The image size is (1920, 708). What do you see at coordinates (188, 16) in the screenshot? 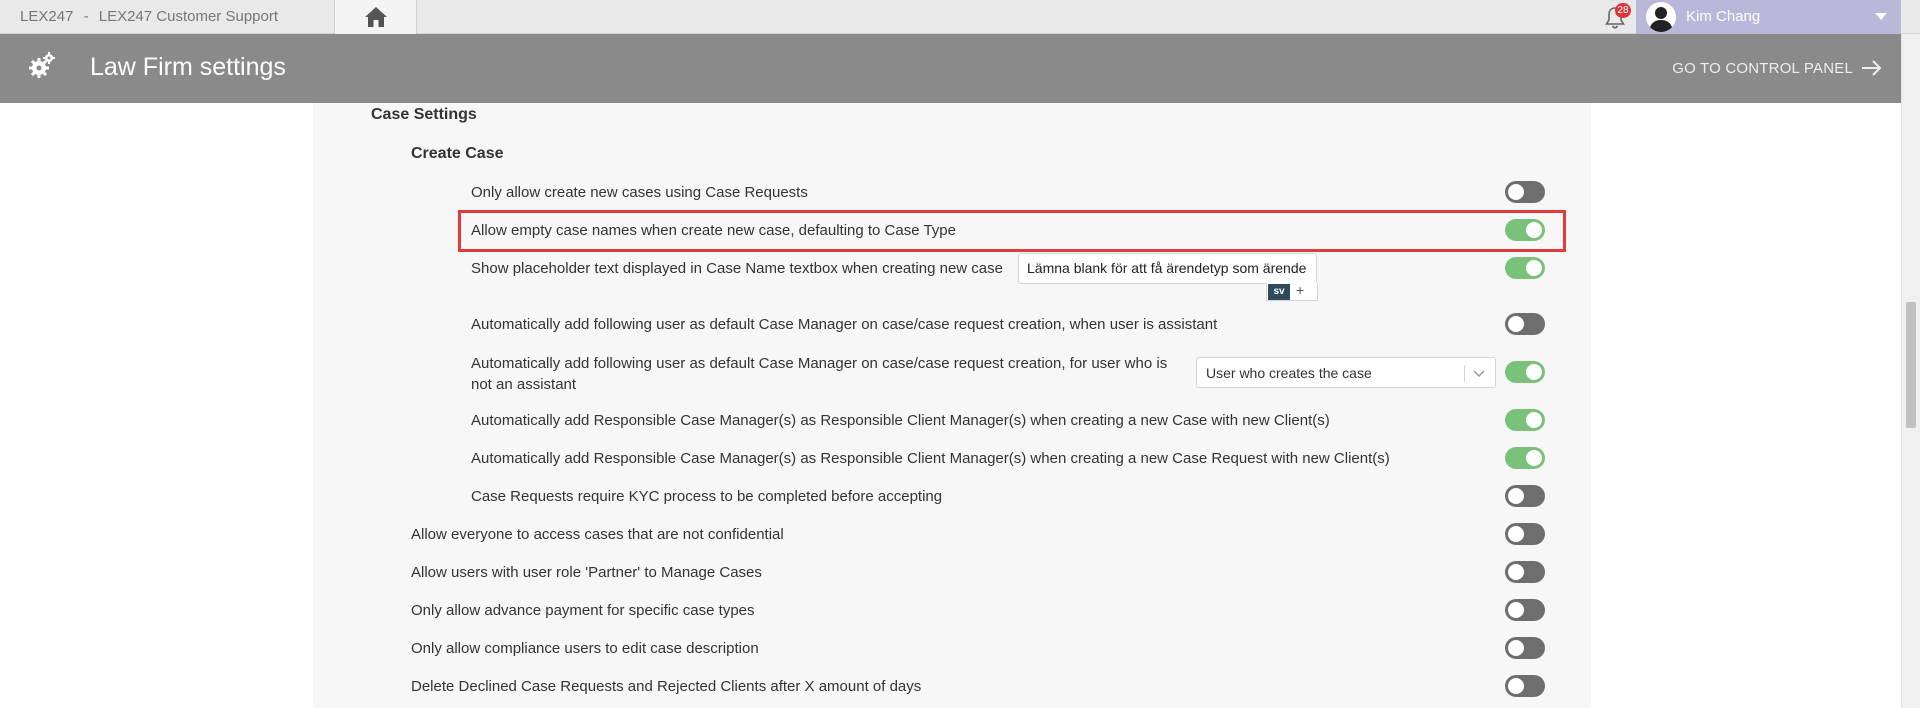
I see `org-name: LEX247 Customer Support` at bounding box center [188, 16].